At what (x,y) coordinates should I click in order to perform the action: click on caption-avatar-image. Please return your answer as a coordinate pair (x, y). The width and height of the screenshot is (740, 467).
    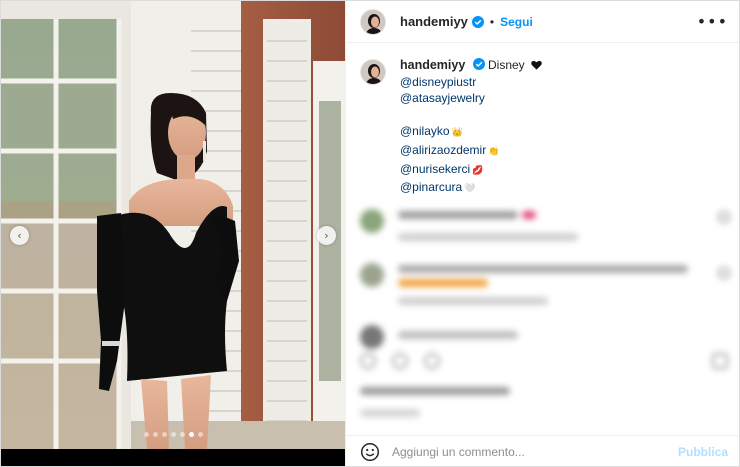
    Looking at the image, I should click on (373, 72).